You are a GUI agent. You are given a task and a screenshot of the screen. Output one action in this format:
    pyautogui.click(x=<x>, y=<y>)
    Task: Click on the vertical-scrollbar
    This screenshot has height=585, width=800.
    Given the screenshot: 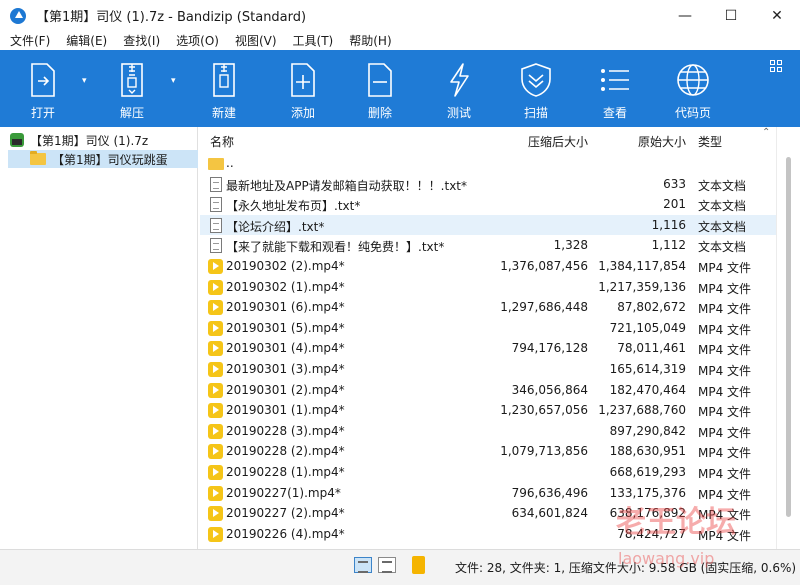 What is the action you would take?
    pyautogui.click(x=788, y=338)
    